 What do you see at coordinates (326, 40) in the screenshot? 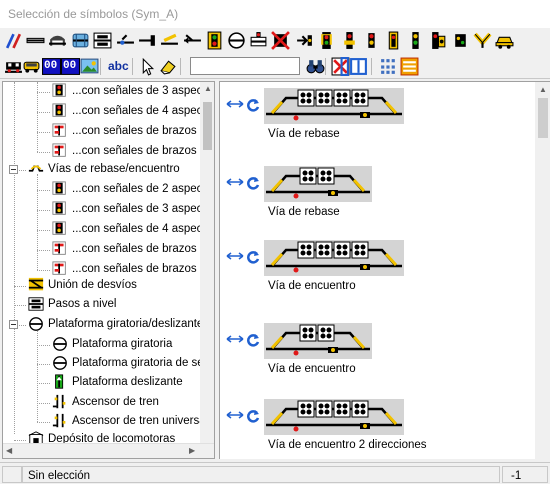
I see `main-signal-button` at bounding box center [326, 40].